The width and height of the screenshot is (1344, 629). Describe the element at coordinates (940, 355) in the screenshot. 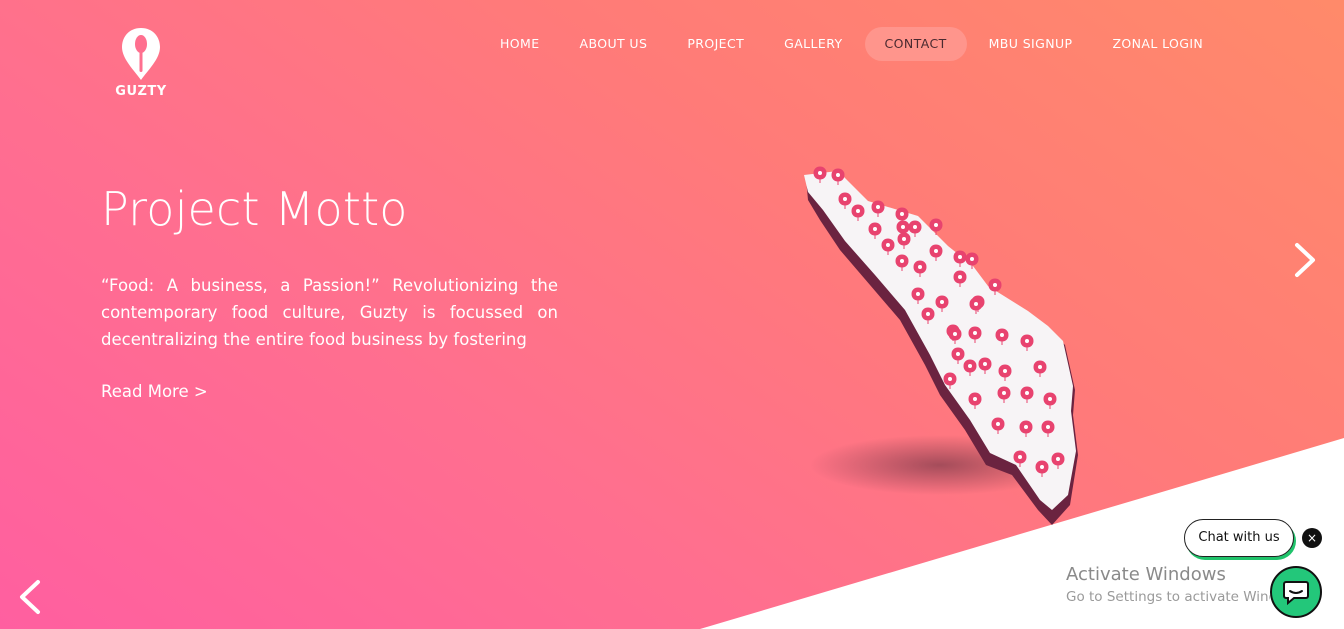

I see `kerala-map-illustration` at that location.